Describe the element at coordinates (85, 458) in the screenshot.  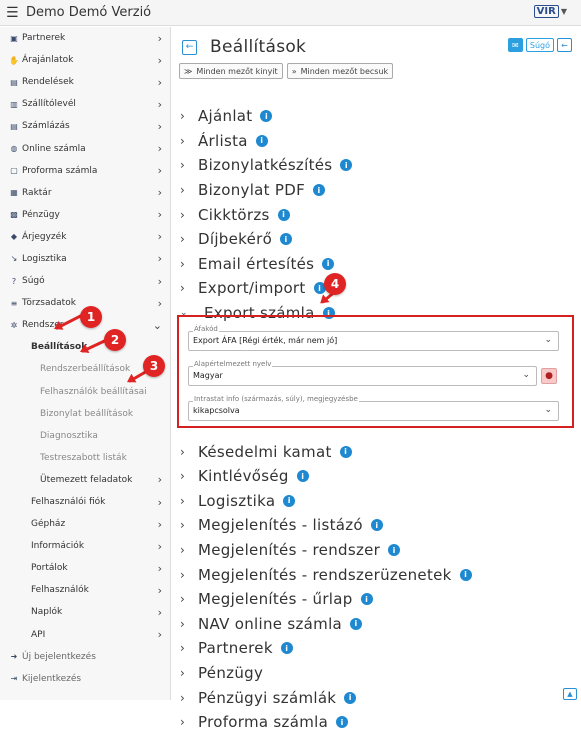
I see `sidebar-item-19: Testreszabott listák` at that location.